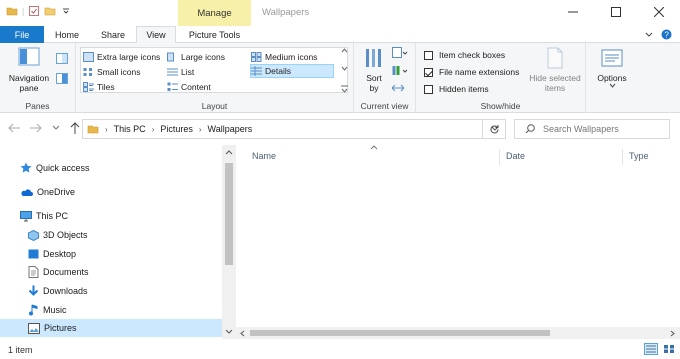 The image size is (680, 359). What do you see at coordinates (130, 129) in the screenshot?
I see `breadcrumb-this-pc: This PC` at bounding box center [130, 129].